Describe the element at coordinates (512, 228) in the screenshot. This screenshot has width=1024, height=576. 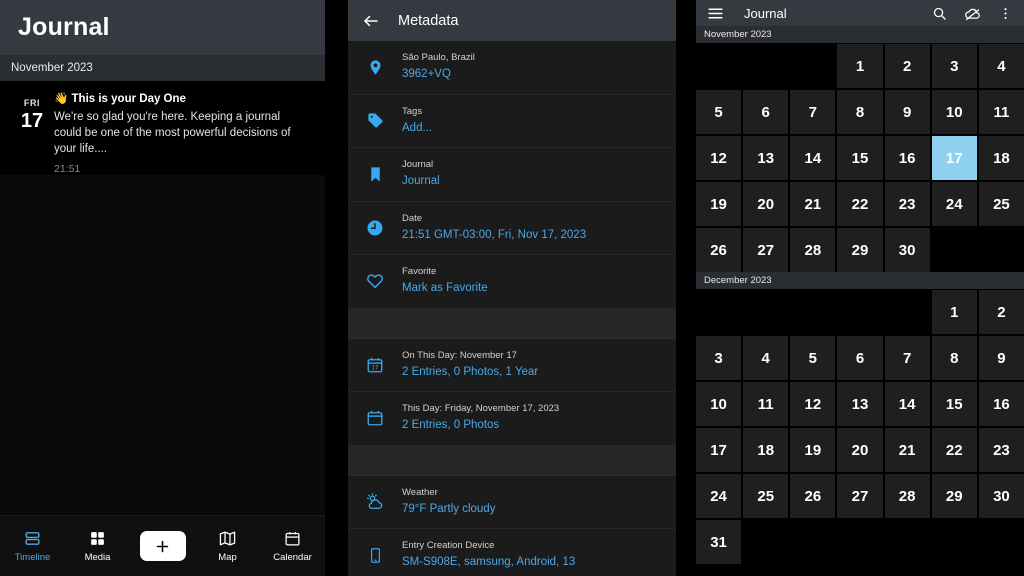
I see `metadata-row-date: Date 21:51 GMT-03:00, Fri, Nov 17, 2023` at that location.